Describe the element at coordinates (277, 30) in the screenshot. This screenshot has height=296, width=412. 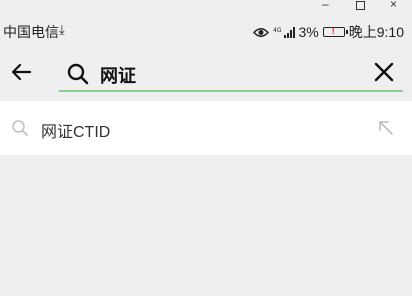
I see `network-label: 4G` at that location.